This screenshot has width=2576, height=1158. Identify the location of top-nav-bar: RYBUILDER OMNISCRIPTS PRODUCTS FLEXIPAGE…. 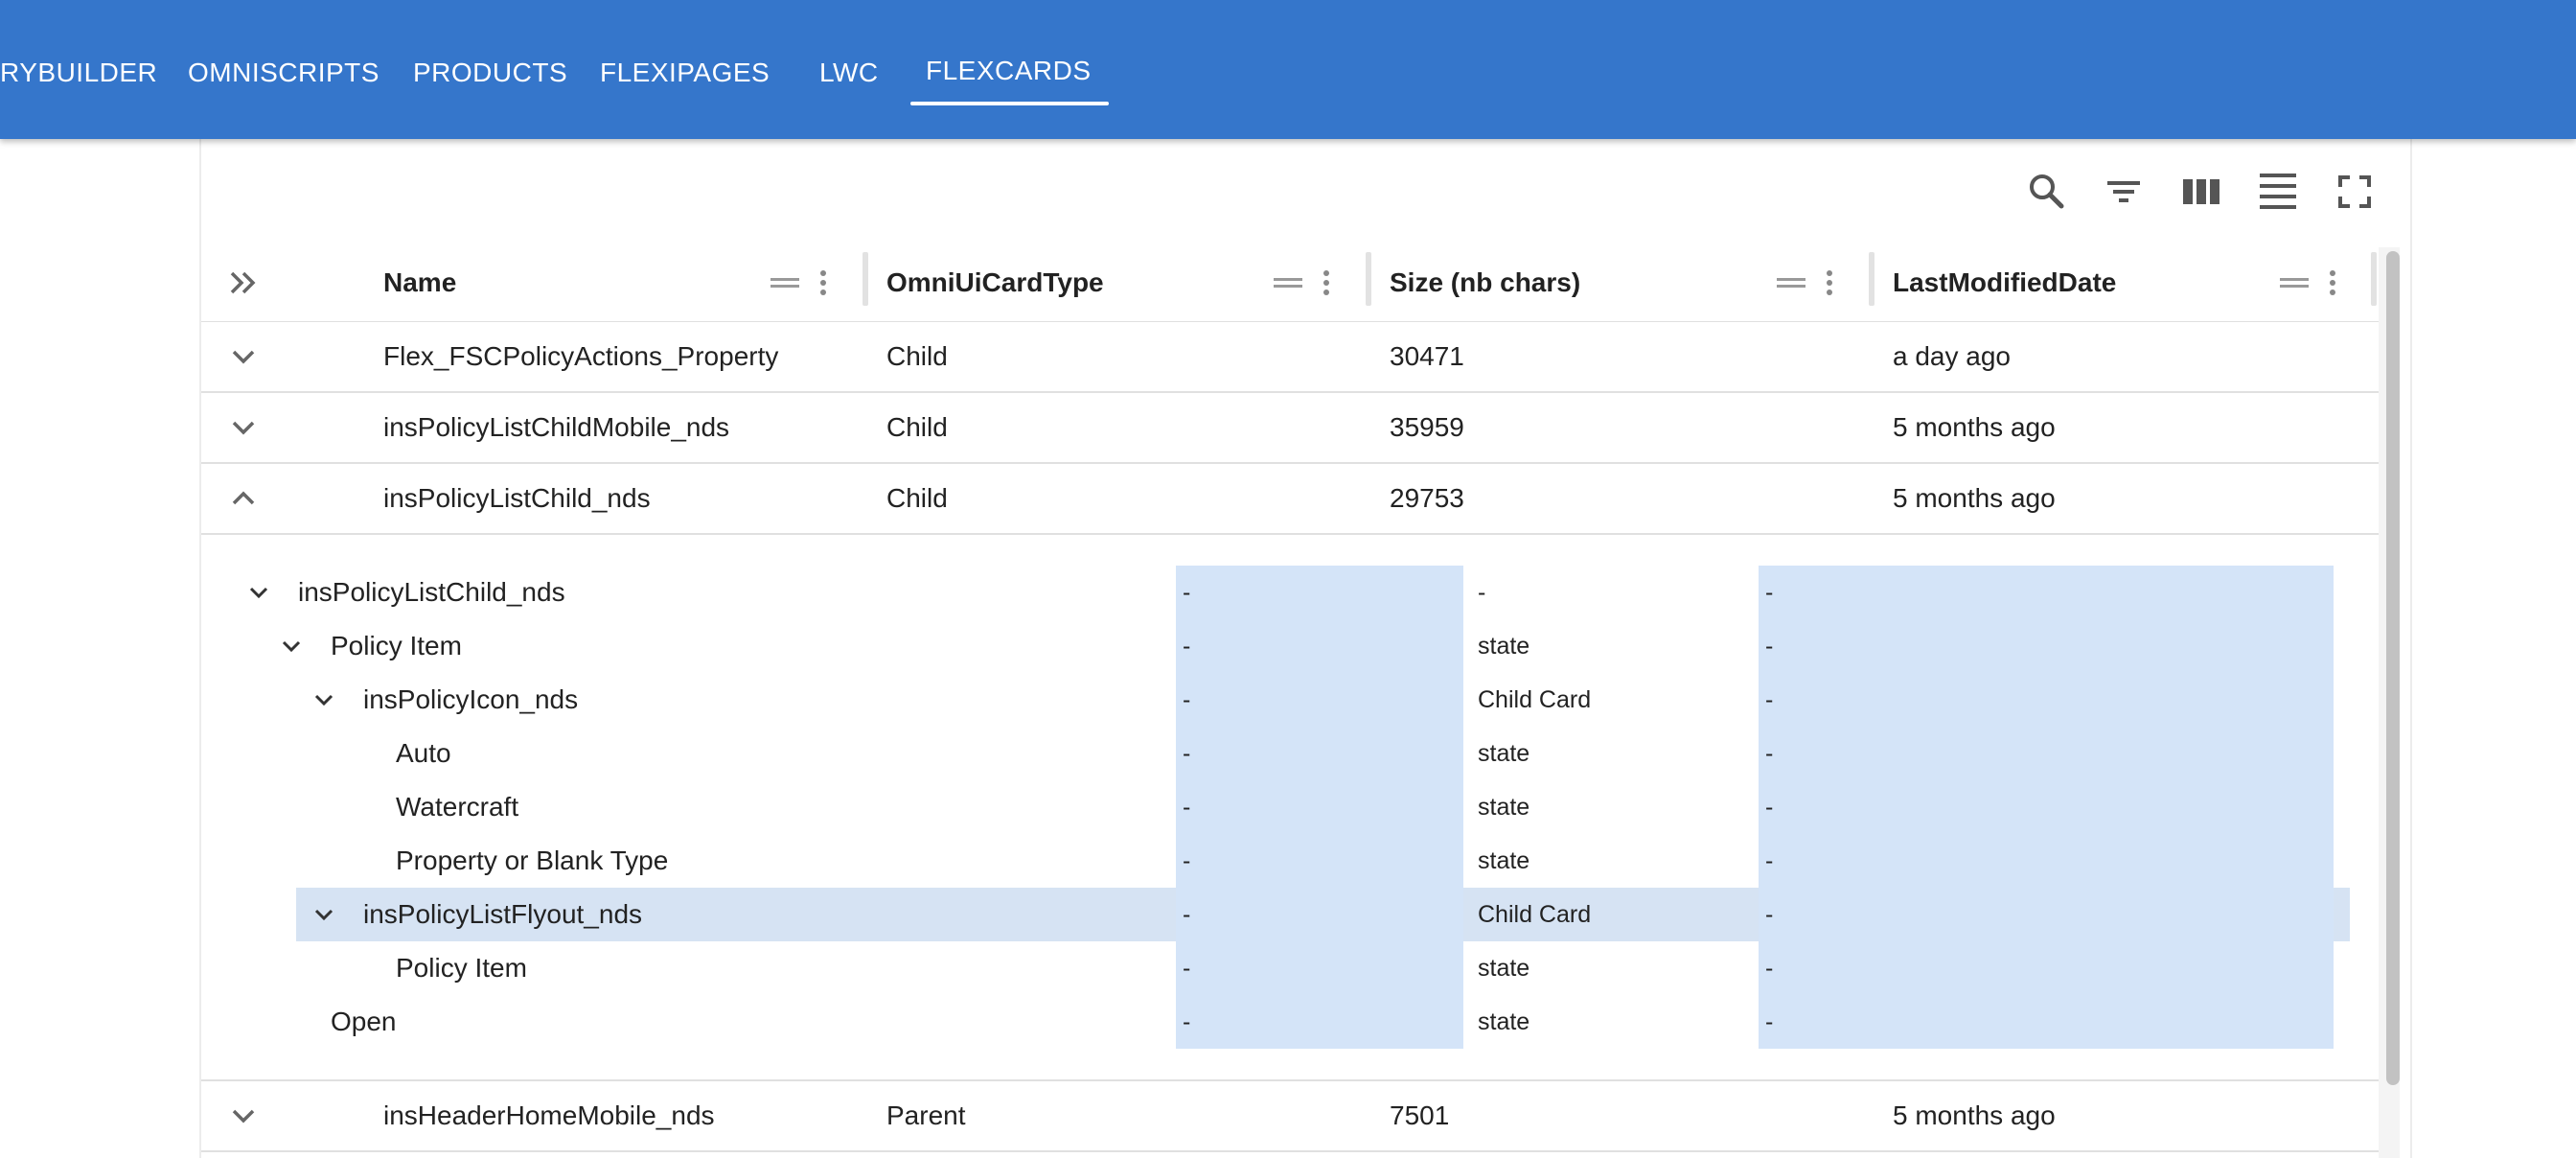
(1288, 69).